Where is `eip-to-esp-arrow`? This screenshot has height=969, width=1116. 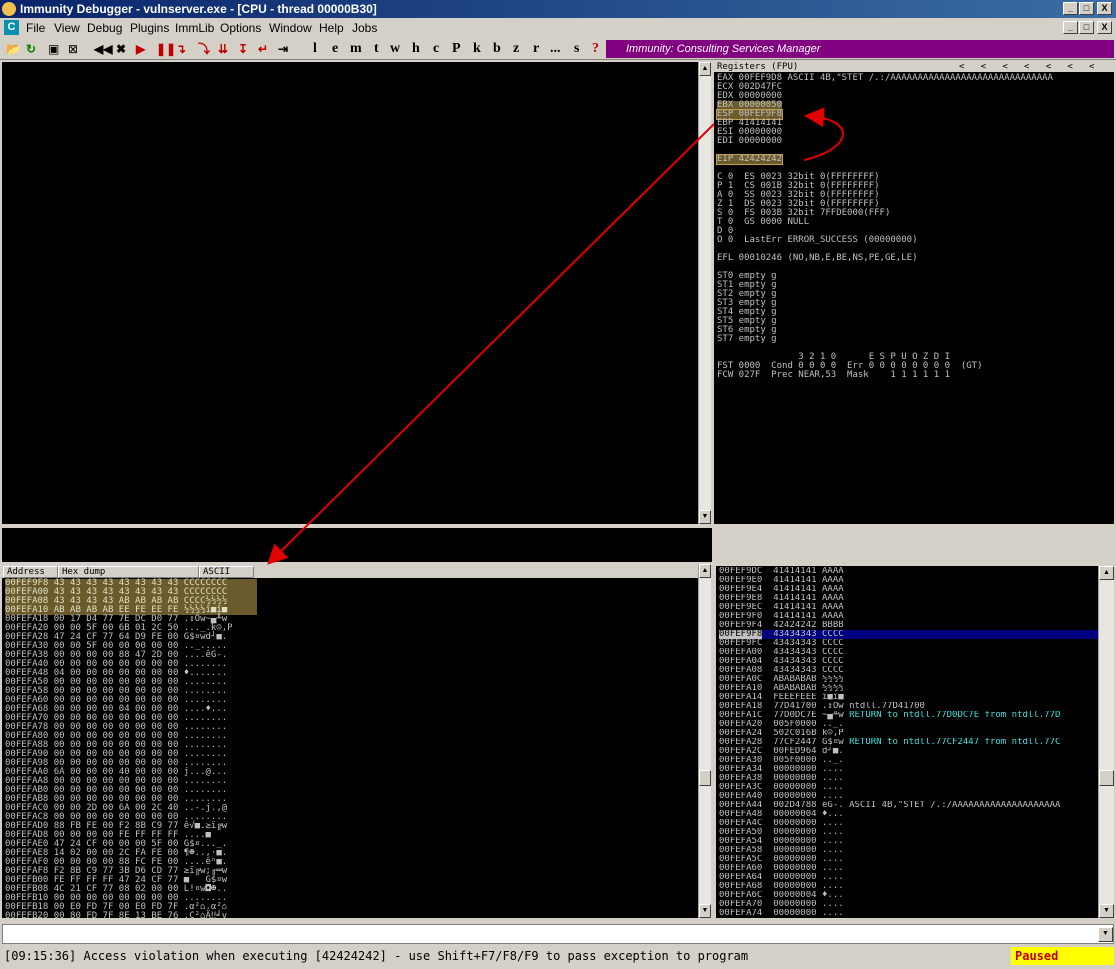 eip-to-esp-arrow is located at coordinates (823, 134).